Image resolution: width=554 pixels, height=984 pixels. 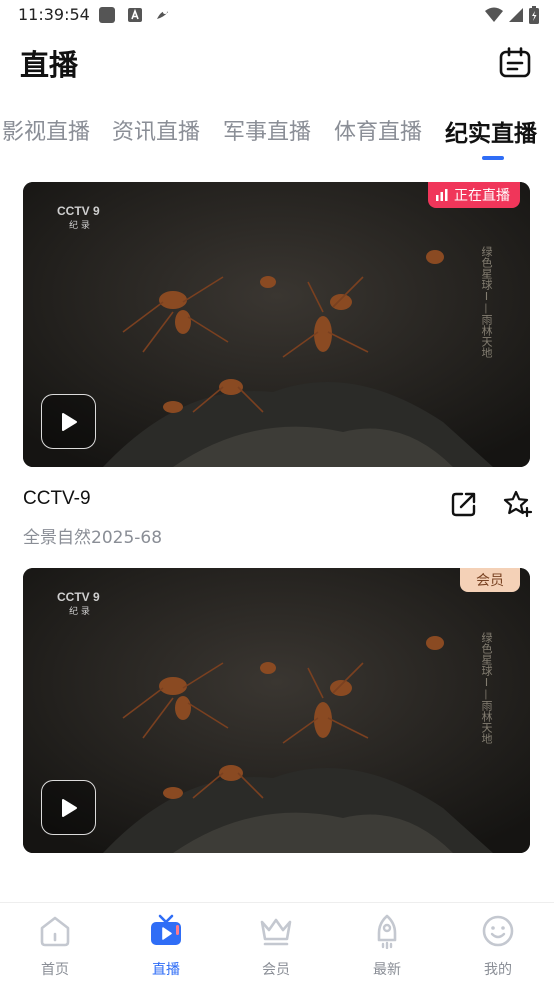 I want to click on status-right-icons, so click(x=512, y=15).